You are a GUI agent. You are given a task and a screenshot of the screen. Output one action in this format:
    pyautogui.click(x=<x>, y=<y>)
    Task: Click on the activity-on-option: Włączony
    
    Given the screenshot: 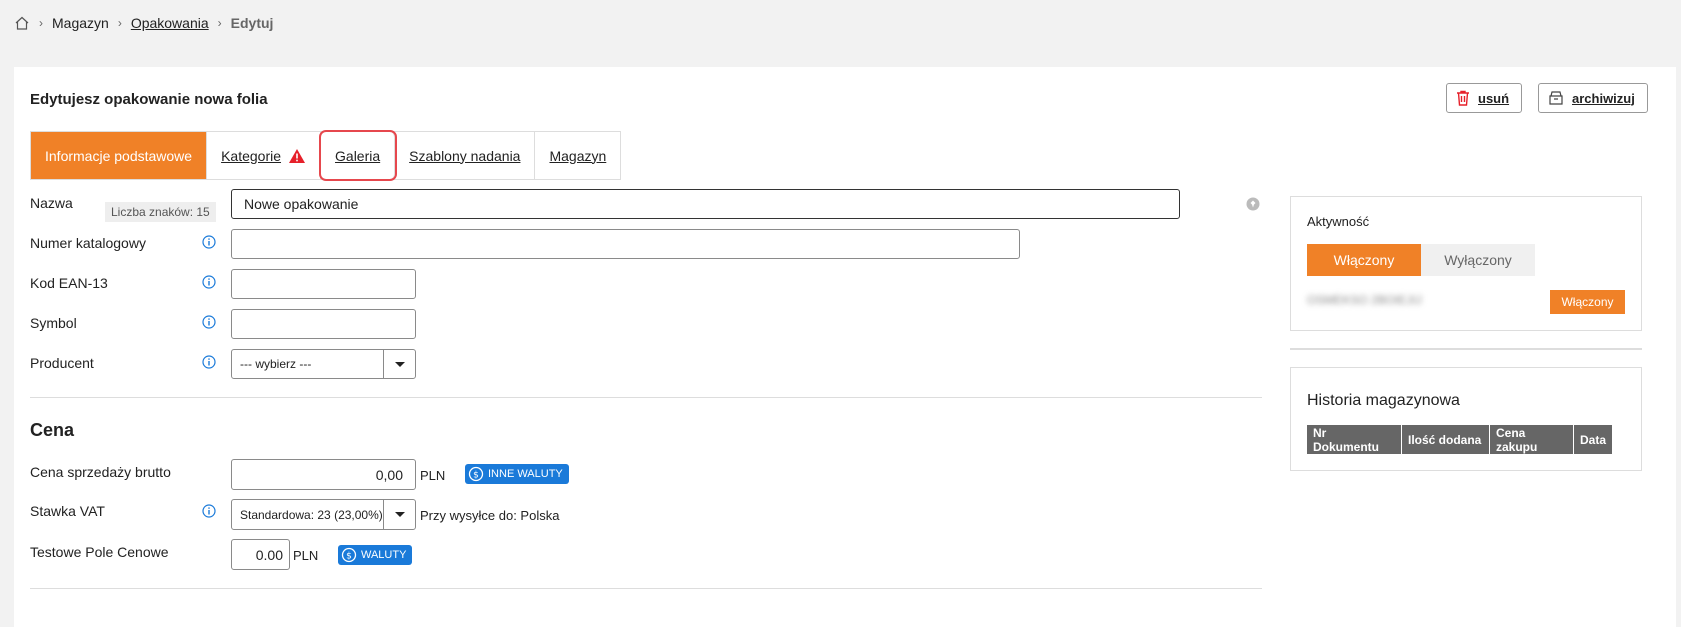 What is the action you would take?
    pyautogui.click(x=1364, y=260)
    